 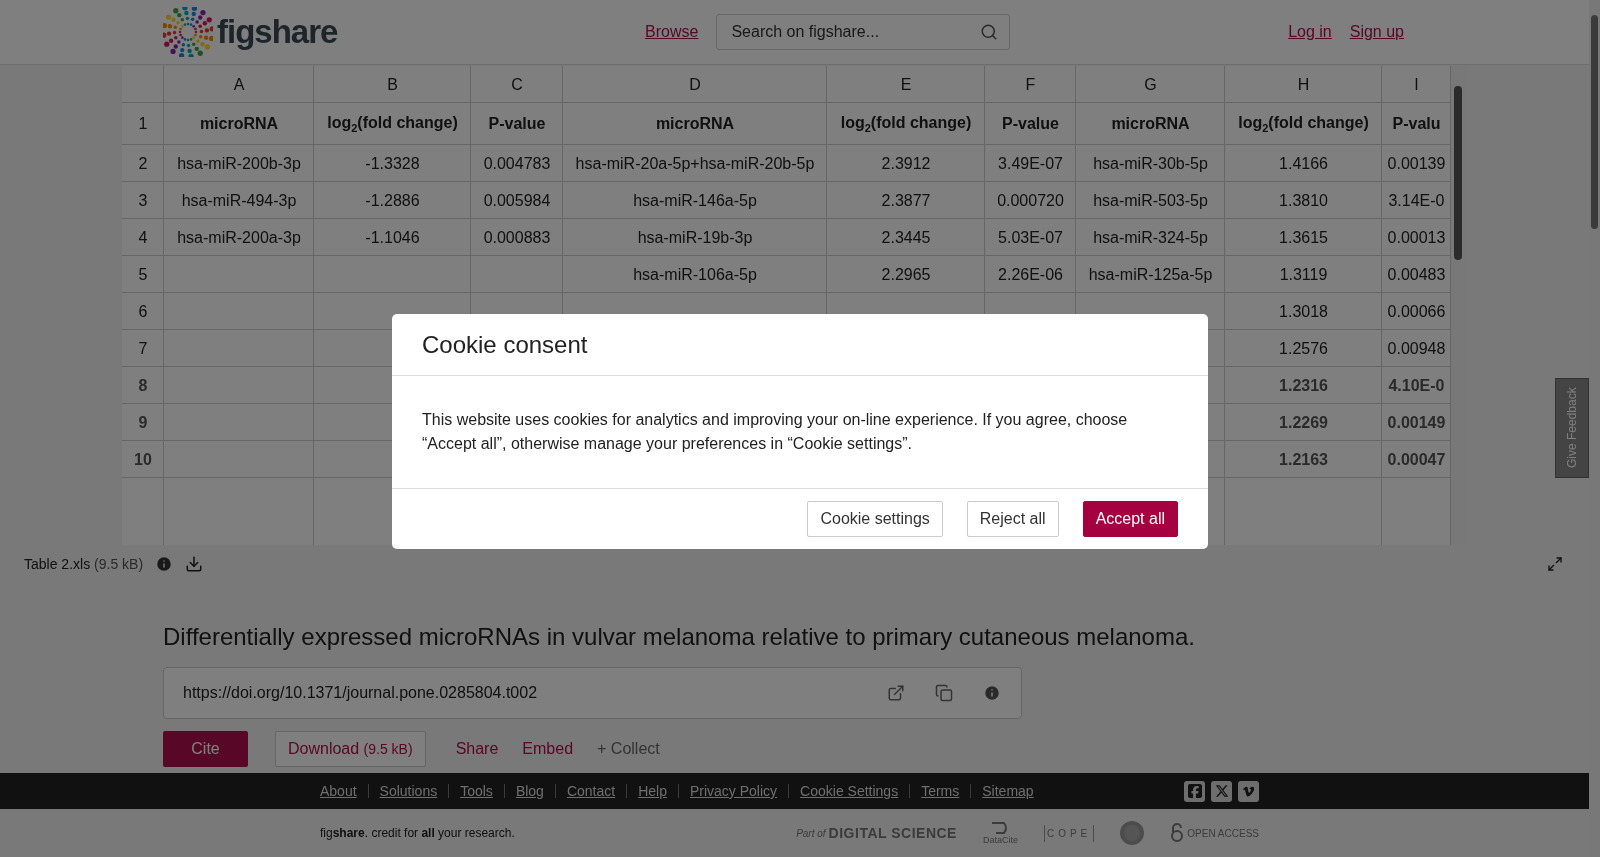 I want to click on action-button: Download (9.5 kB), so click(x=350, y=749).